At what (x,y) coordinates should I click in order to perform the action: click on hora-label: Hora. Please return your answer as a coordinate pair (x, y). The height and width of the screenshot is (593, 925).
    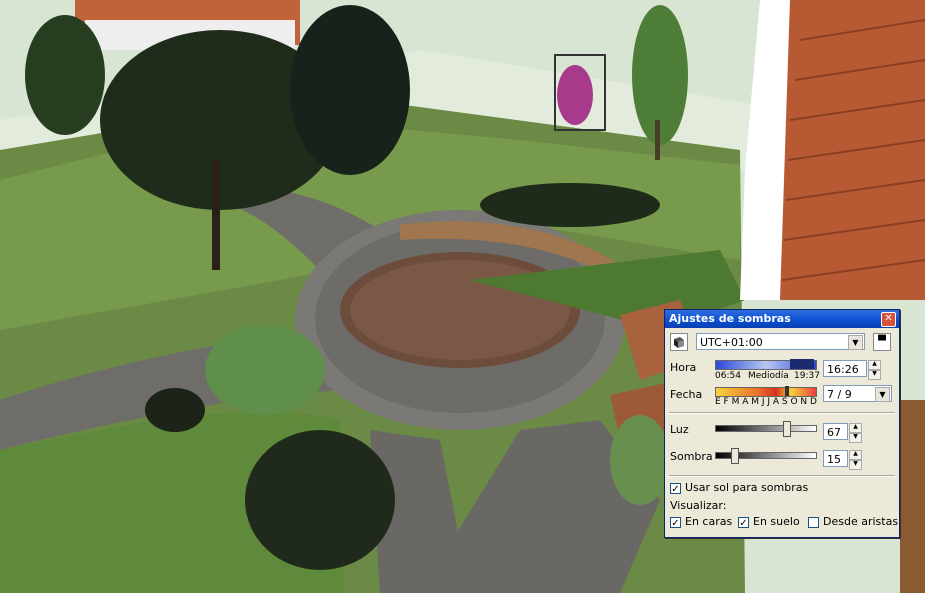
    Looking at the image, I should click on (683, 367).